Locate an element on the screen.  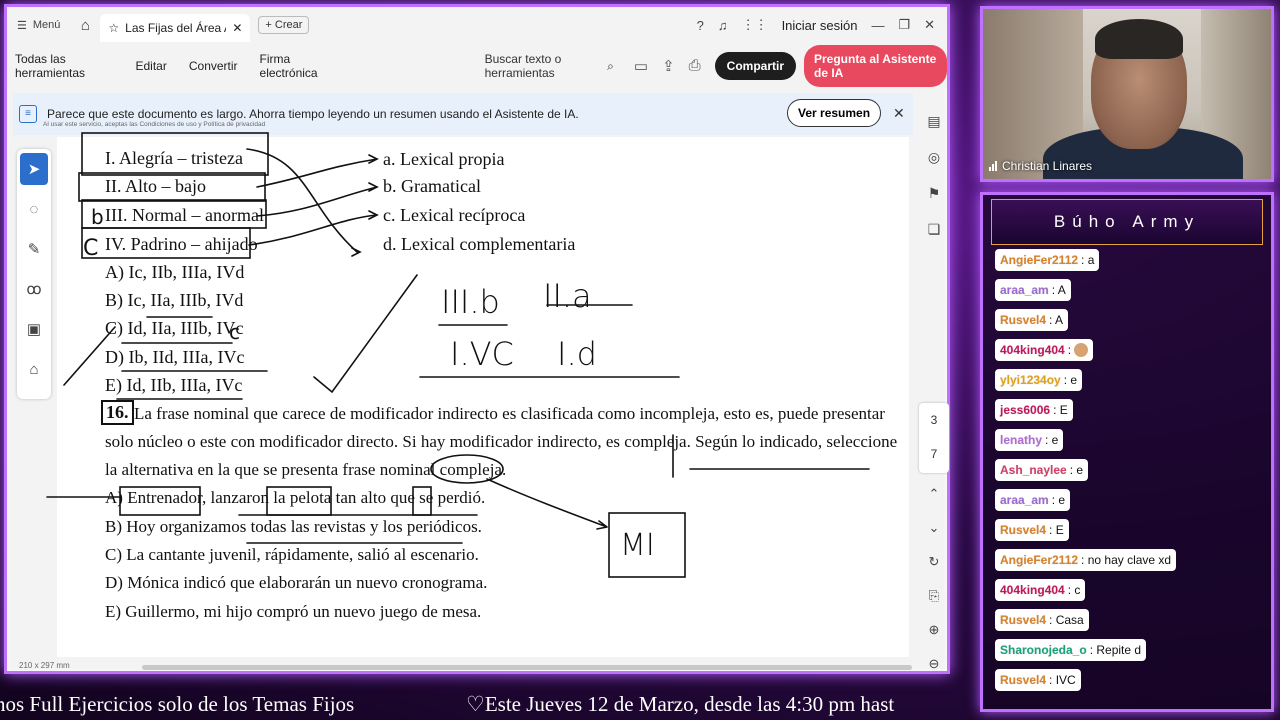
chat-message: Rusvel4: A is located at coordinates (1032, 320).